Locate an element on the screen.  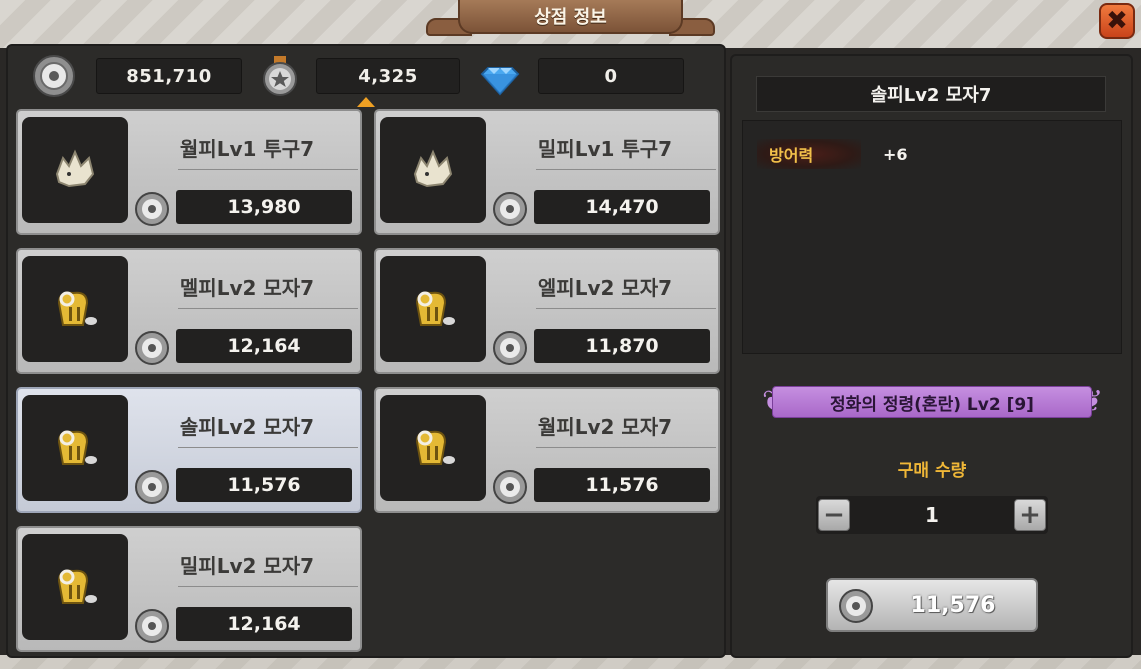
close-button: ✖ is located at coordinates (1117, 21).